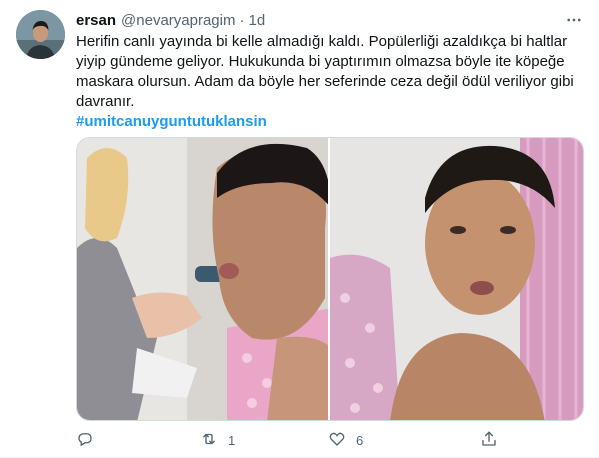  I want to click on author-name: ersan, so click(96, 20).